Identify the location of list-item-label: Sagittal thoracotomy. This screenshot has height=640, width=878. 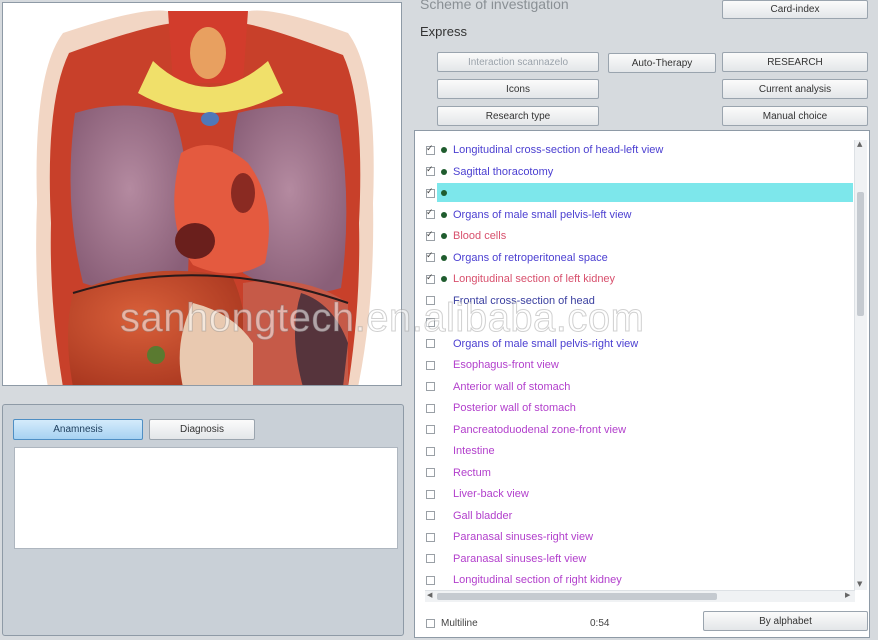
(503, 171).